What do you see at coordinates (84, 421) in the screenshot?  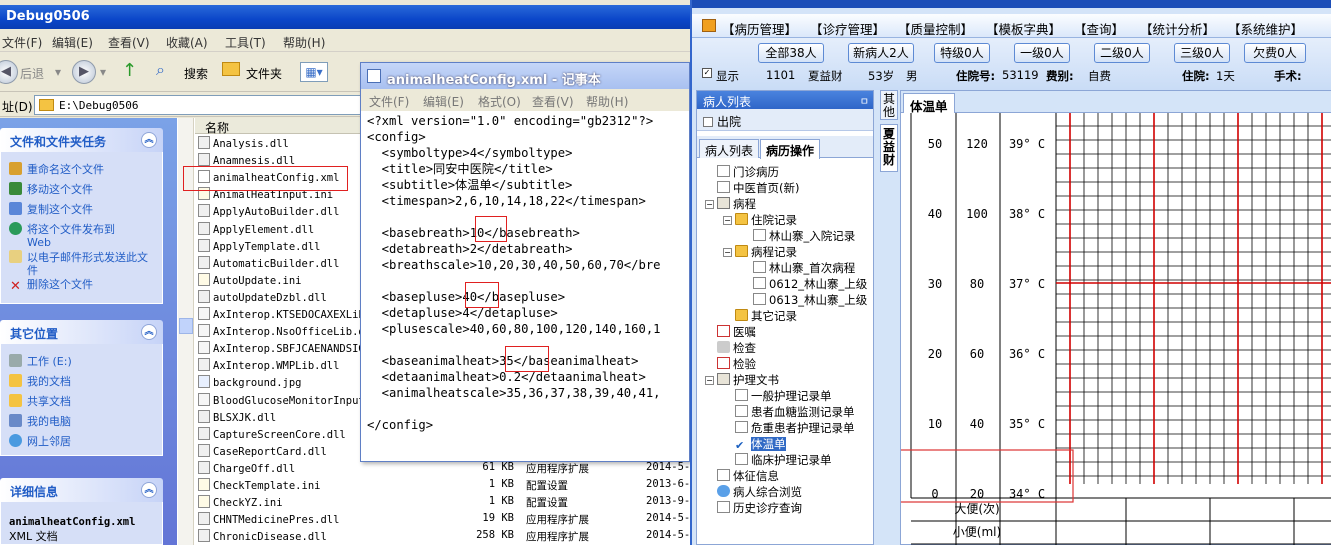 I see `place-my-computer: 我的电脑` at bounding box center [84, 421].